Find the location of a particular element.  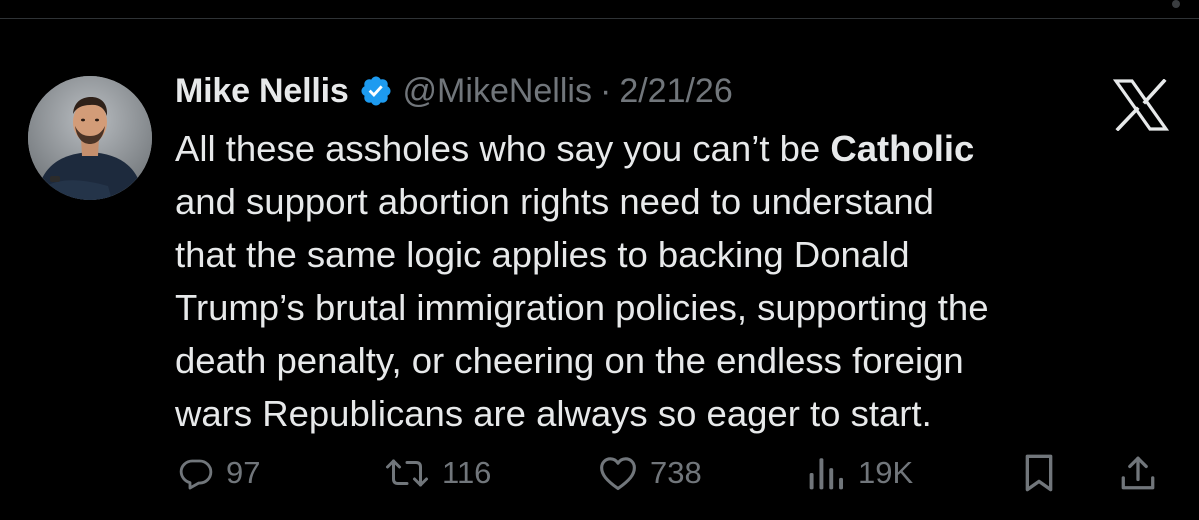

avatar is located at coordinates (90, 138).